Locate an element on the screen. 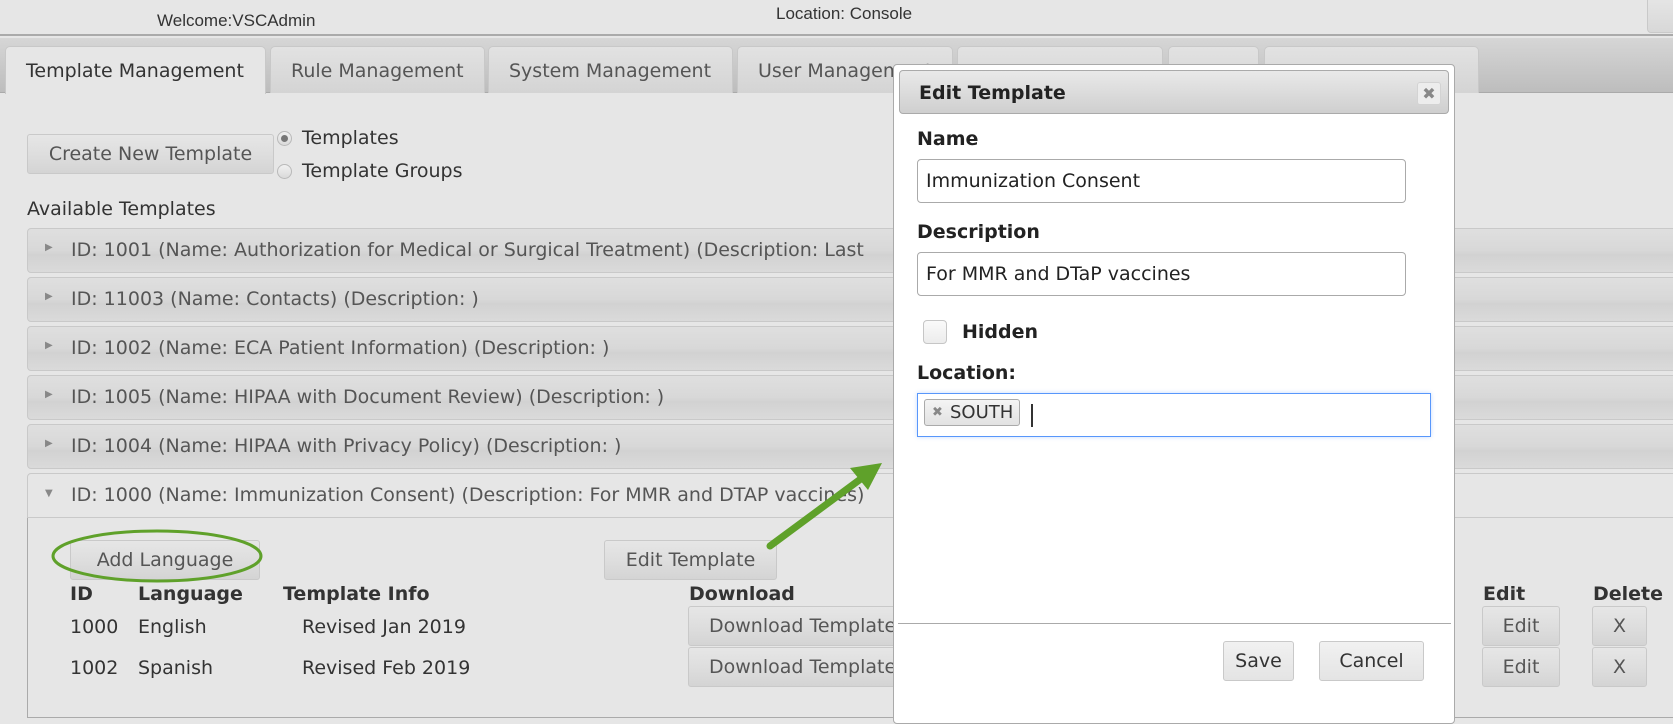  description-input is located at coordinates (1161, 274).